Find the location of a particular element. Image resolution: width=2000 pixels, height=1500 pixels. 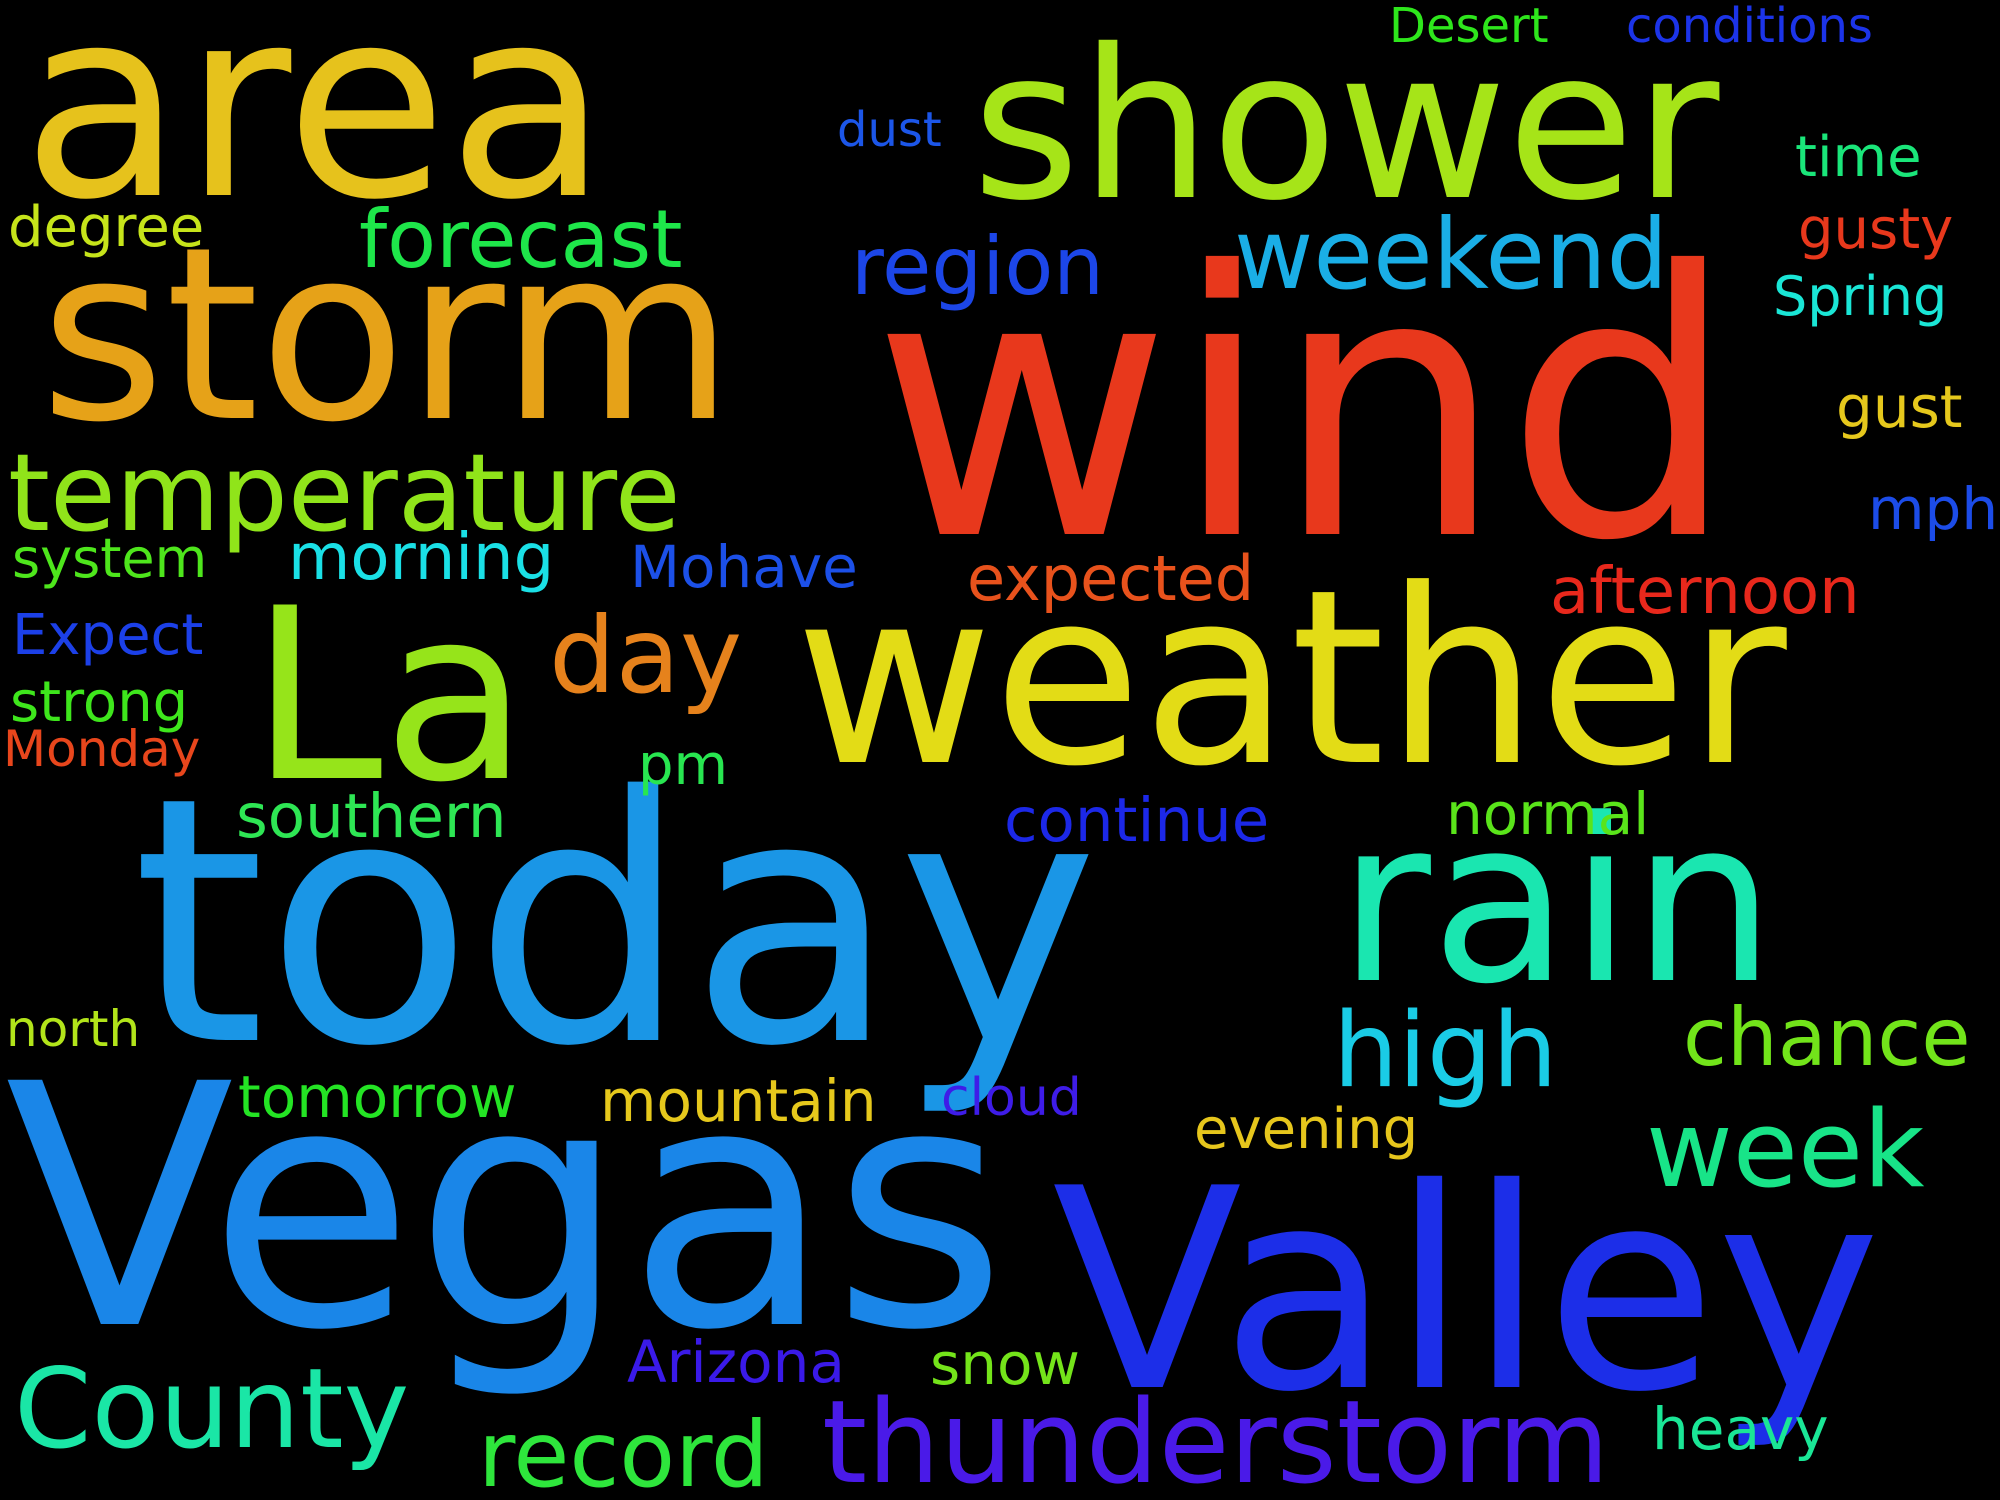

word-thunderstorm: thunderstorm is located at coordinates (1216, 1438).